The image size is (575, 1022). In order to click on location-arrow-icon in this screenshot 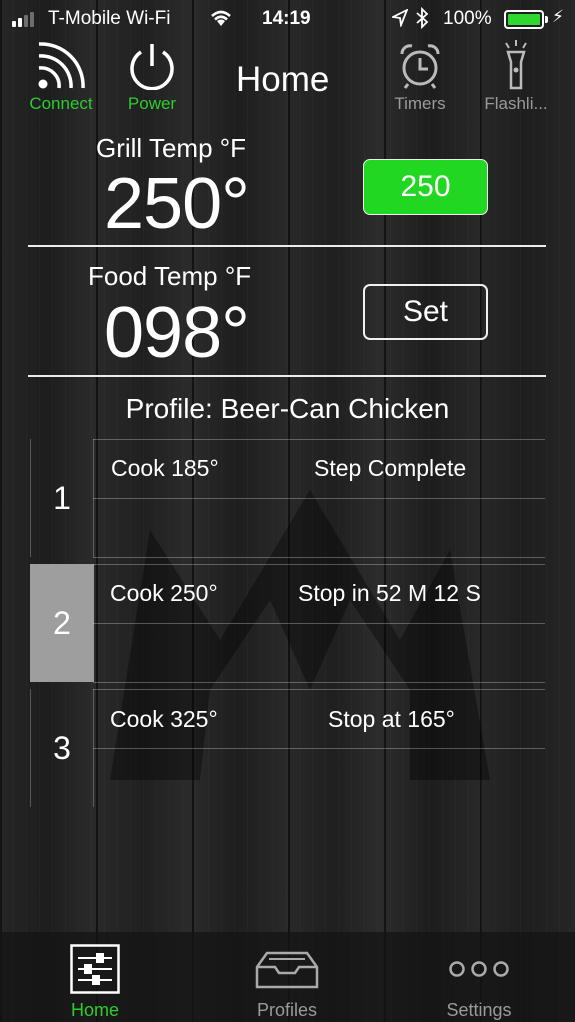, I will do `click(399, 20)`.